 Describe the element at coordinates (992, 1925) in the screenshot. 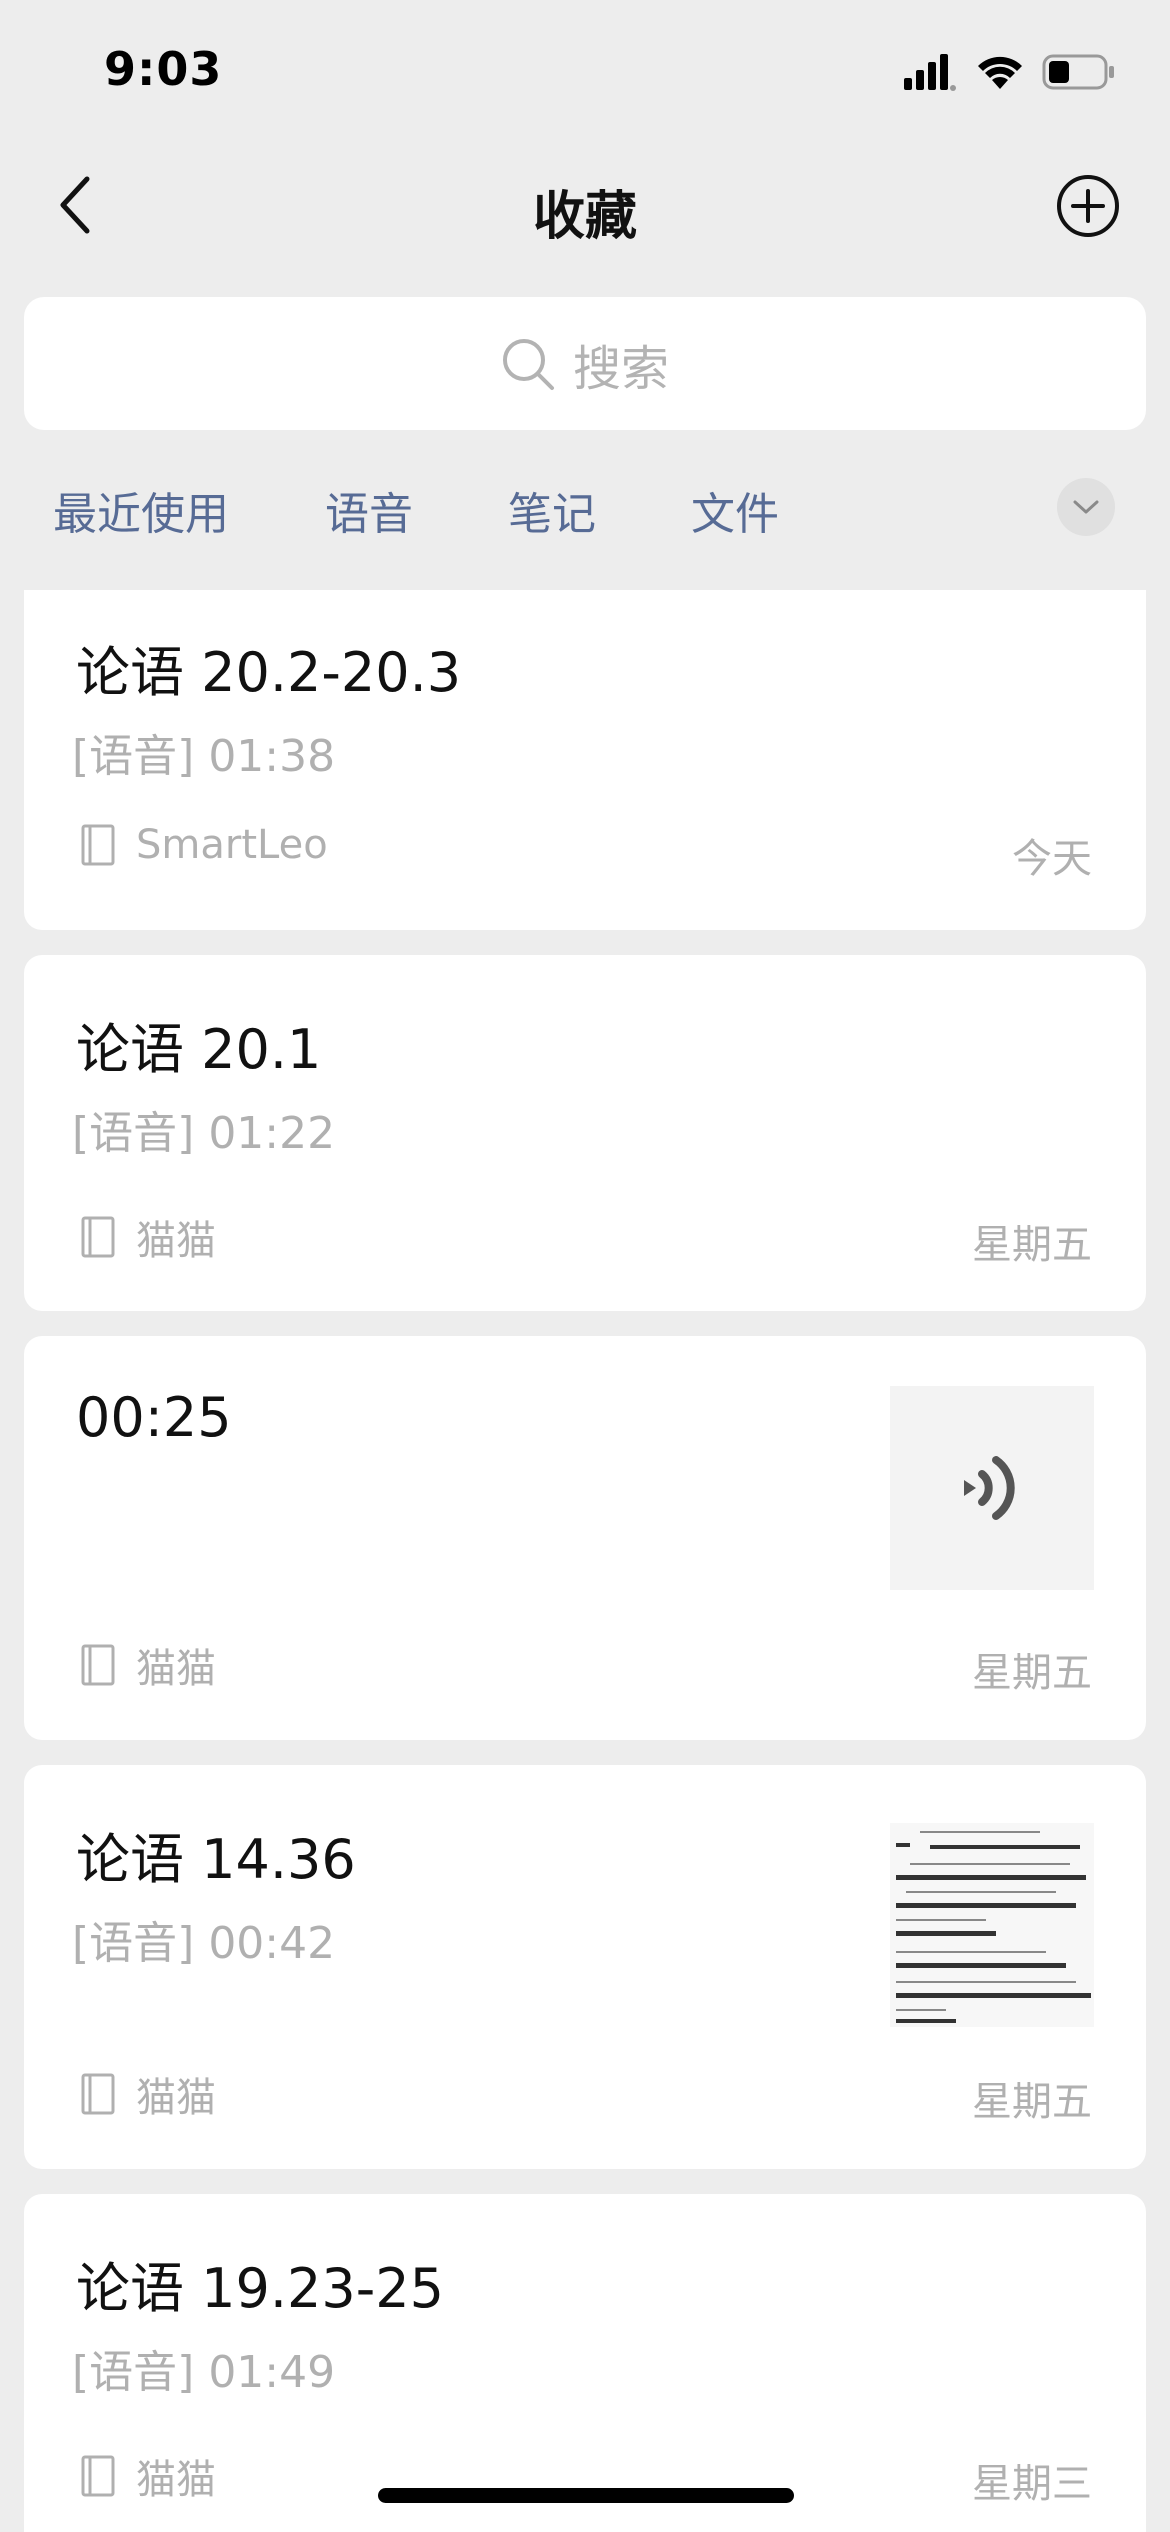

I see `text-page-image-thumbnail` at that location.